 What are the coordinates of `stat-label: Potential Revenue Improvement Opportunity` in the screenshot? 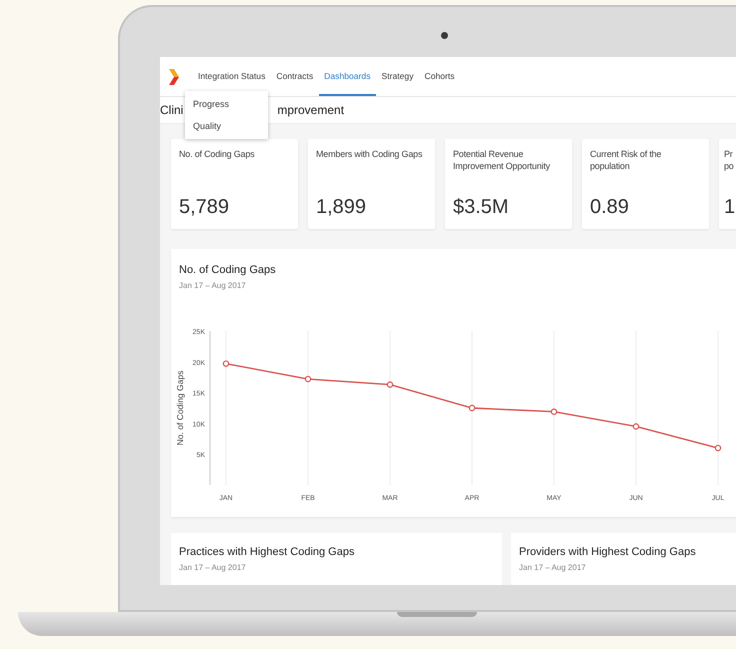 It's located at (502, 160).